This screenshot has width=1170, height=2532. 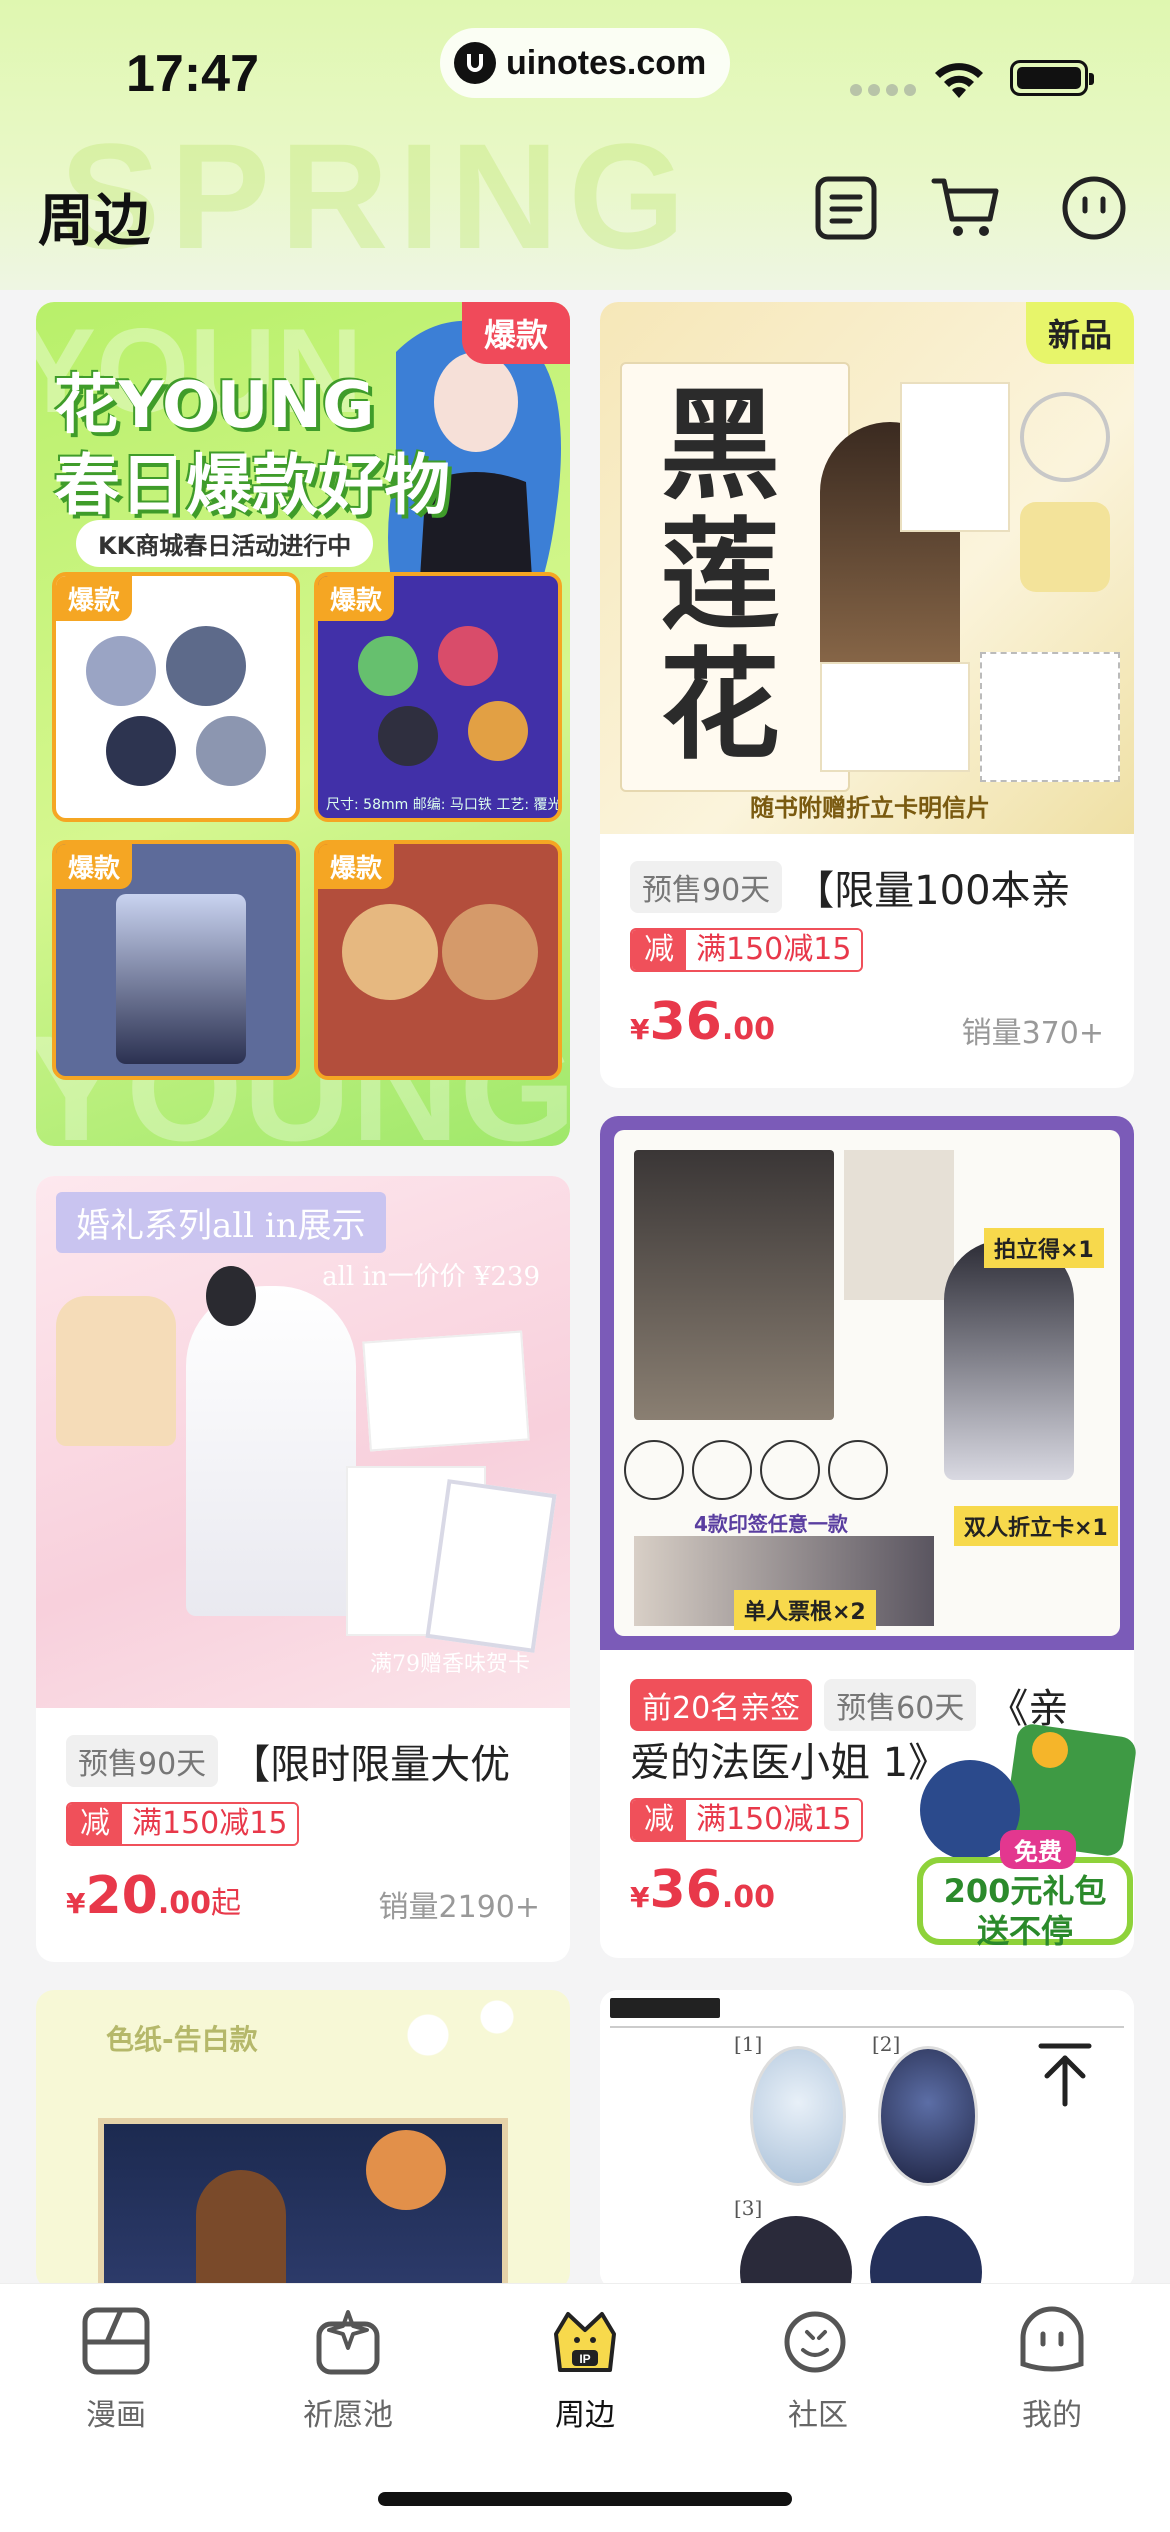 What do you see at coordinates (584, 2359) in the screenshot?
I see `svg-text: IP` at bounding box center [584, 2359].